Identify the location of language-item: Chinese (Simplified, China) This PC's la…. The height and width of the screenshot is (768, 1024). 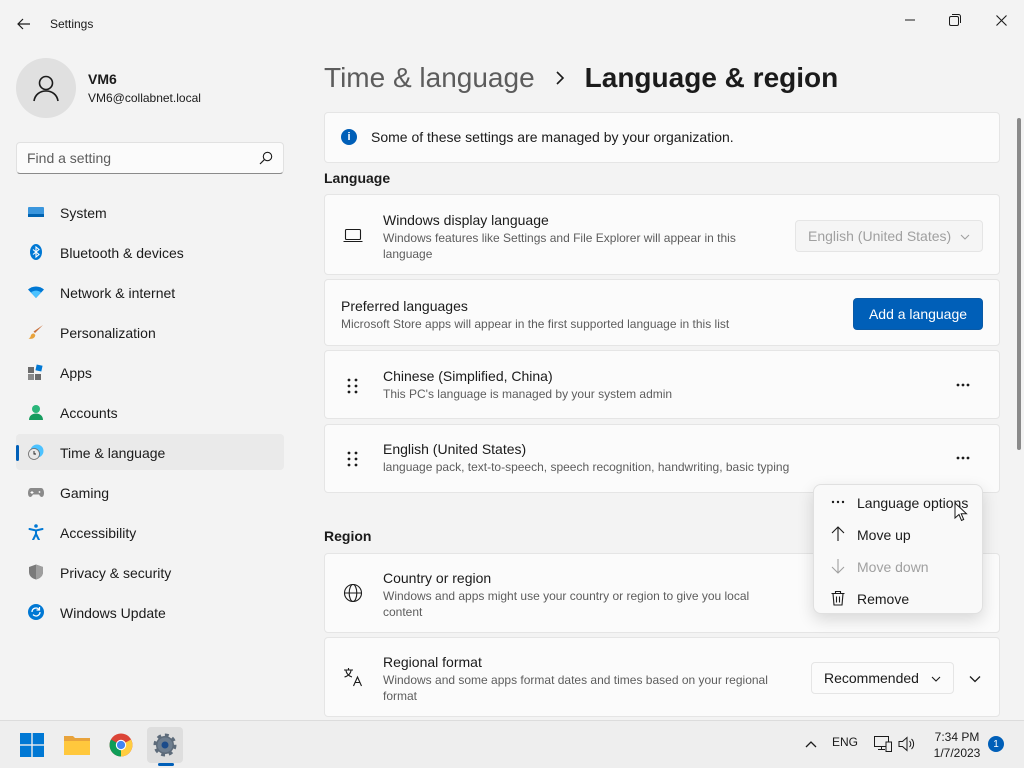
(662, 384).